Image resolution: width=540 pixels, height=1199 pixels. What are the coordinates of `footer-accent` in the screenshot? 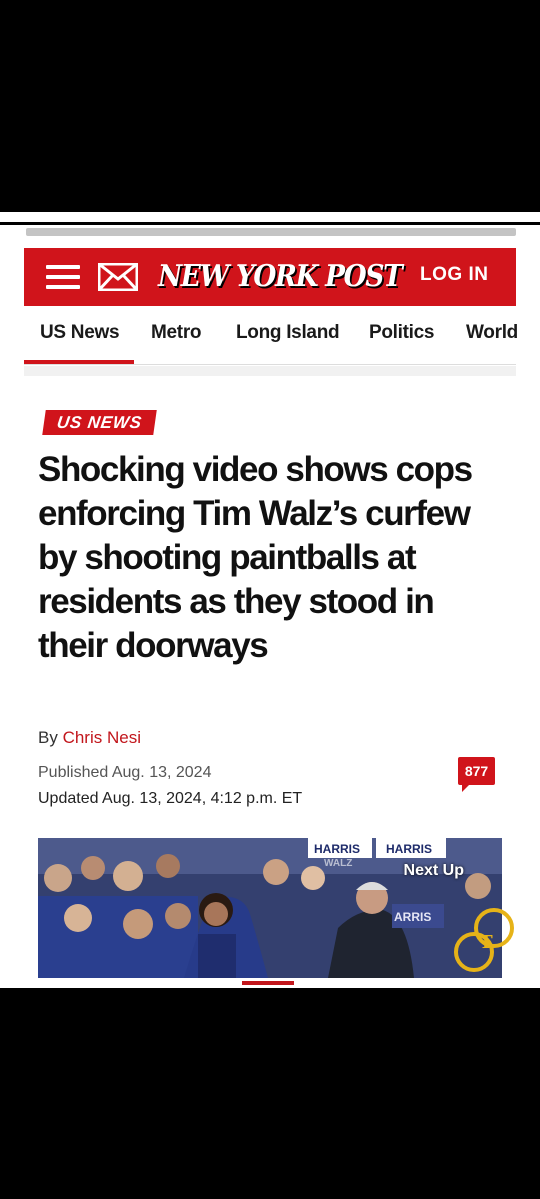 It's located at (268, 983).